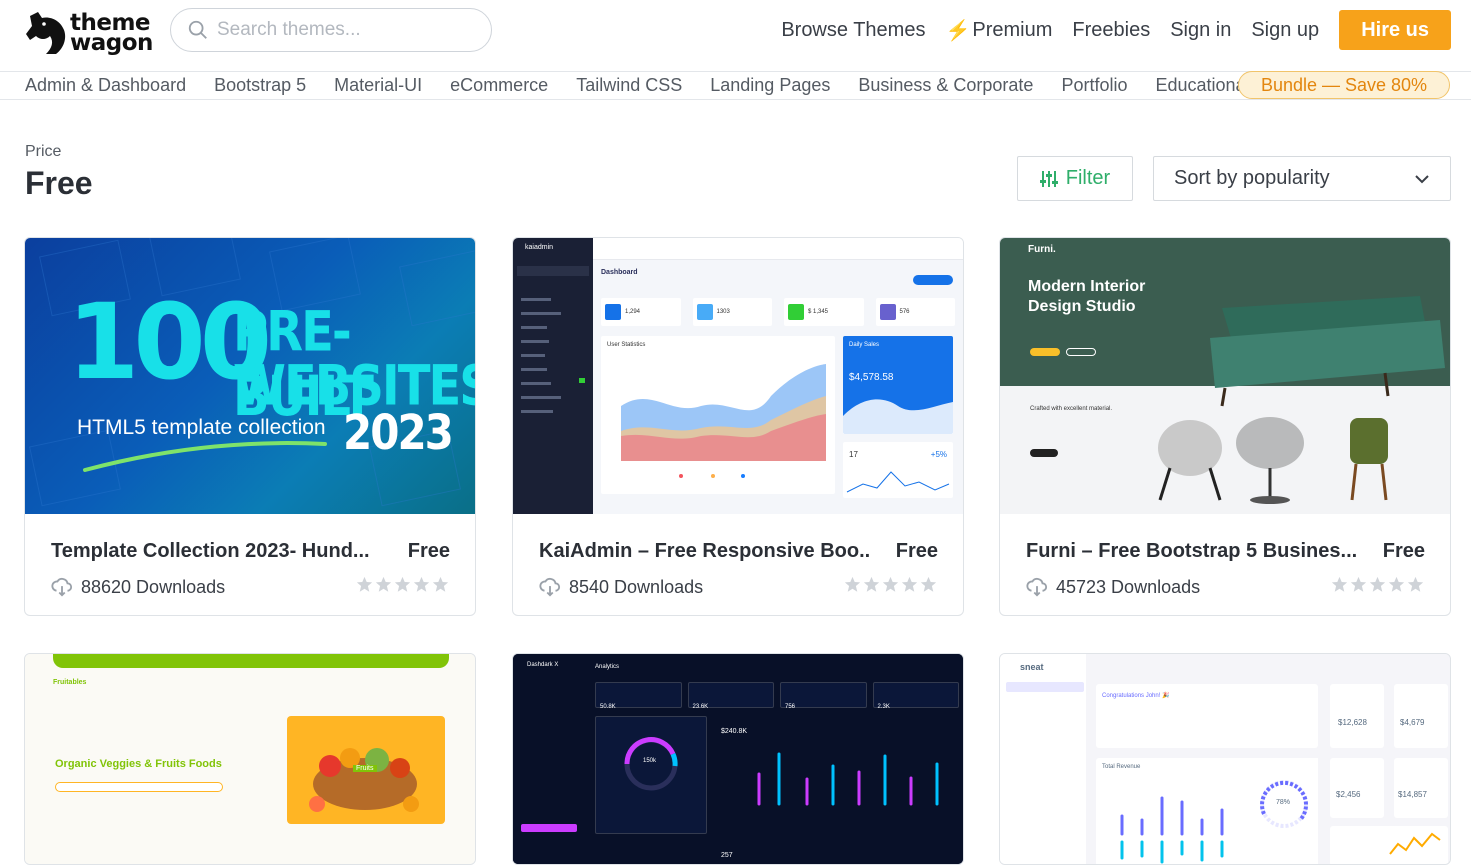  I want to click on category-bootstrap-5: Bootstrap 5, so click(260, 85).